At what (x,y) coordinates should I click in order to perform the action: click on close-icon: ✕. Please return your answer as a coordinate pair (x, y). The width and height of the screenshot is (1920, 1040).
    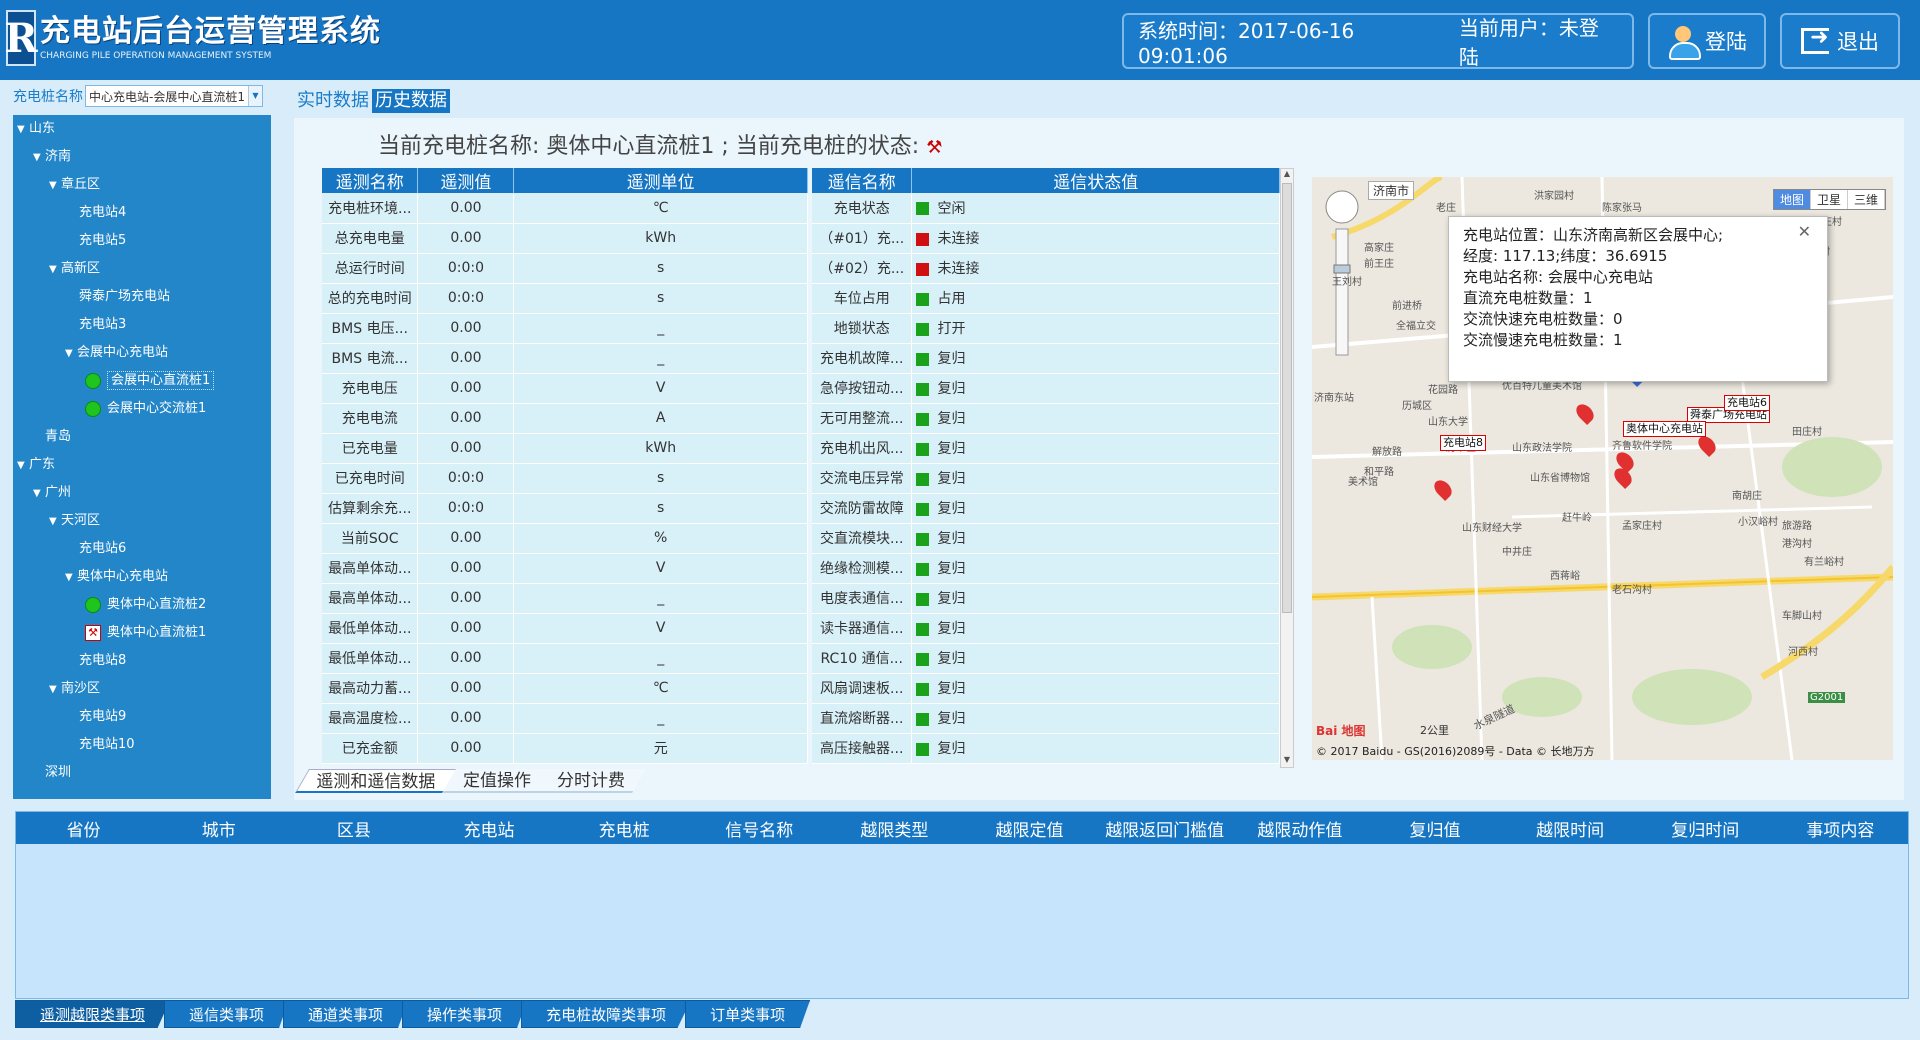
    Looking at the image, I should click on (1804, 231).